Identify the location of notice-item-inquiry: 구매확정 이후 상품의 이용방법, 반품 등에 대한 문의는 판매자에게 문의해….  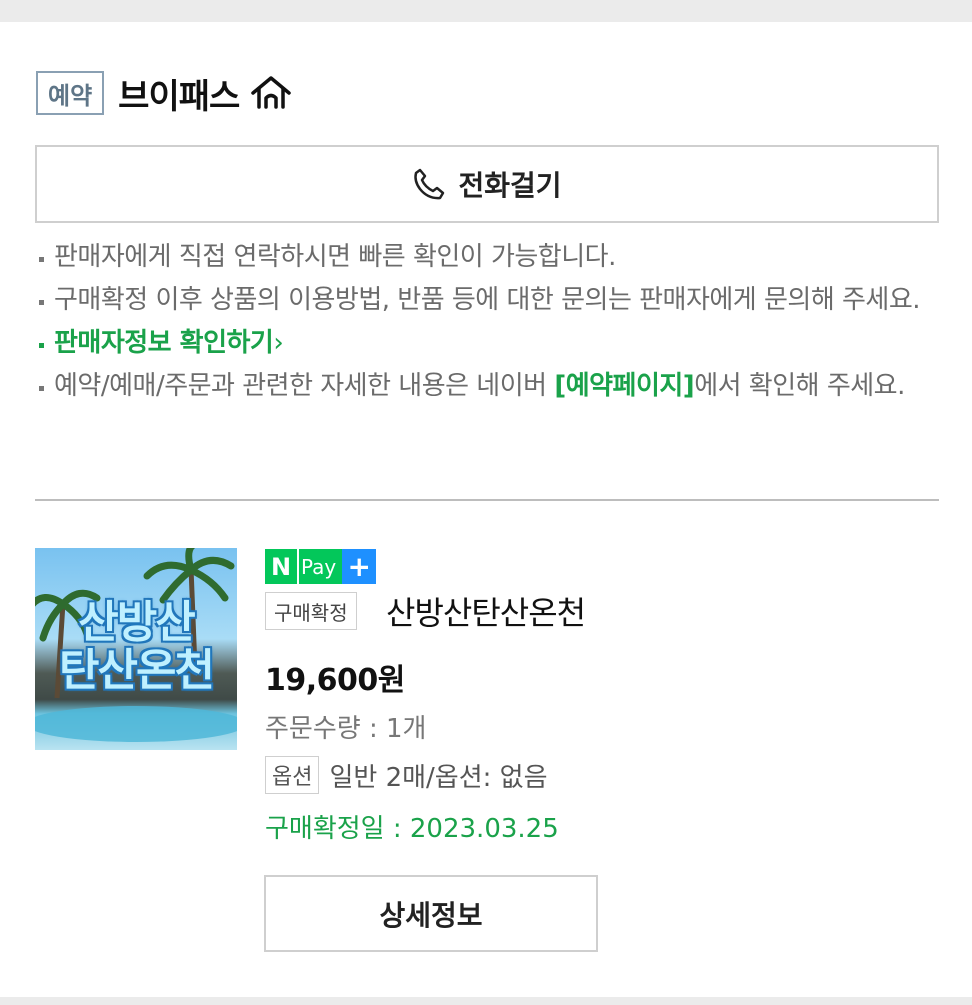
(488, 300).